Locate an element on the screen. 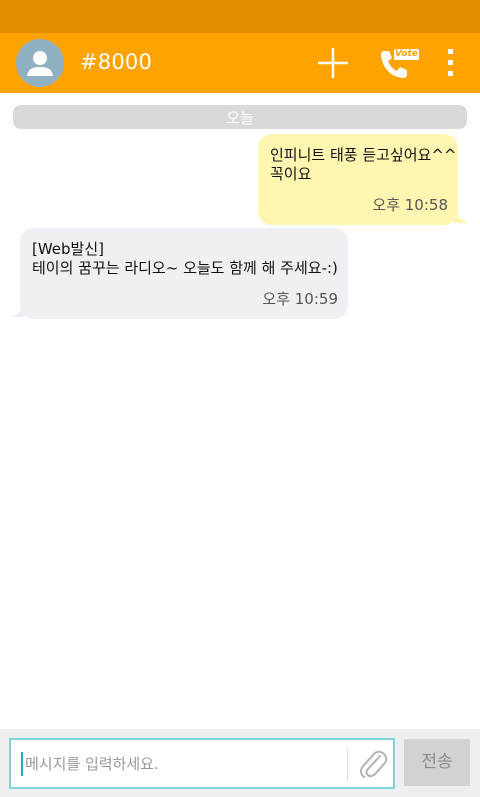 The width and height of the screenshot is (480, 797). paperclip-icon is located at coordinates (374, 764).